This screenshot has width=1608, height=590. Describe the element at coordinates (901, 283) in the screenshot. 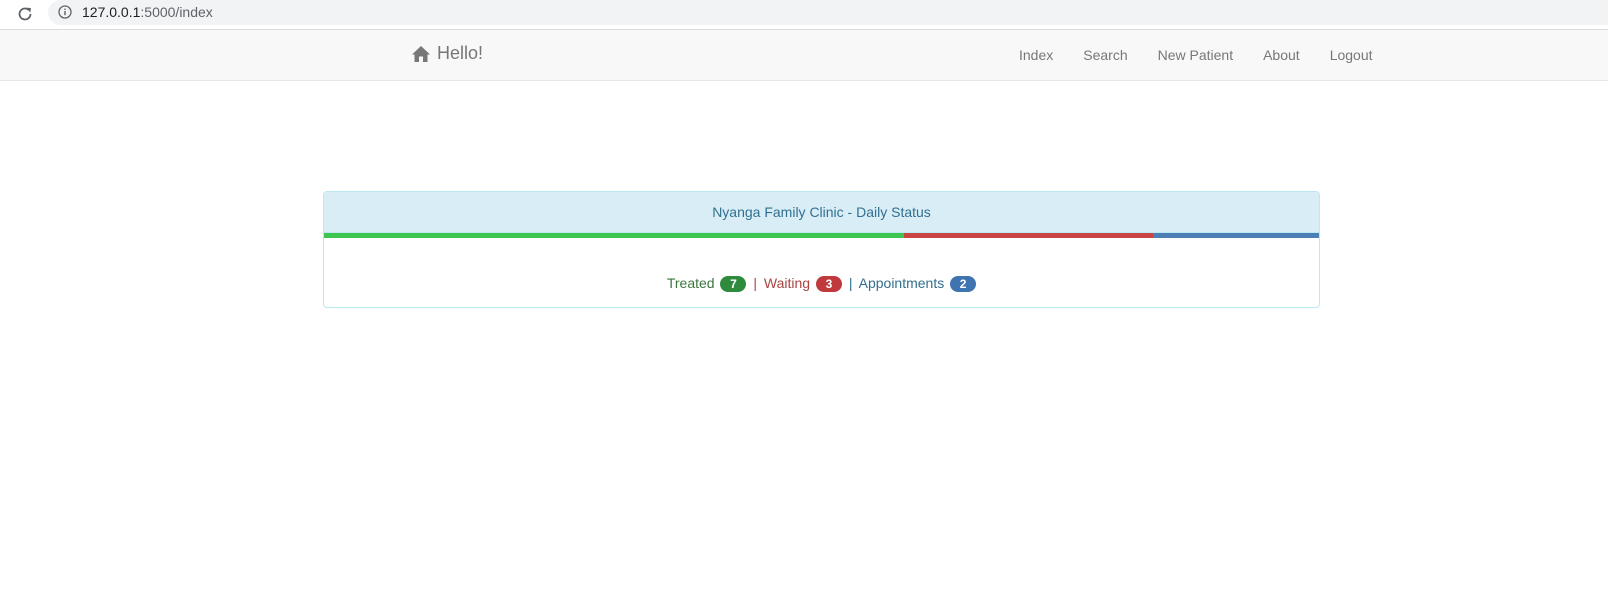

I see `appointments-label: Appointments` at that location.